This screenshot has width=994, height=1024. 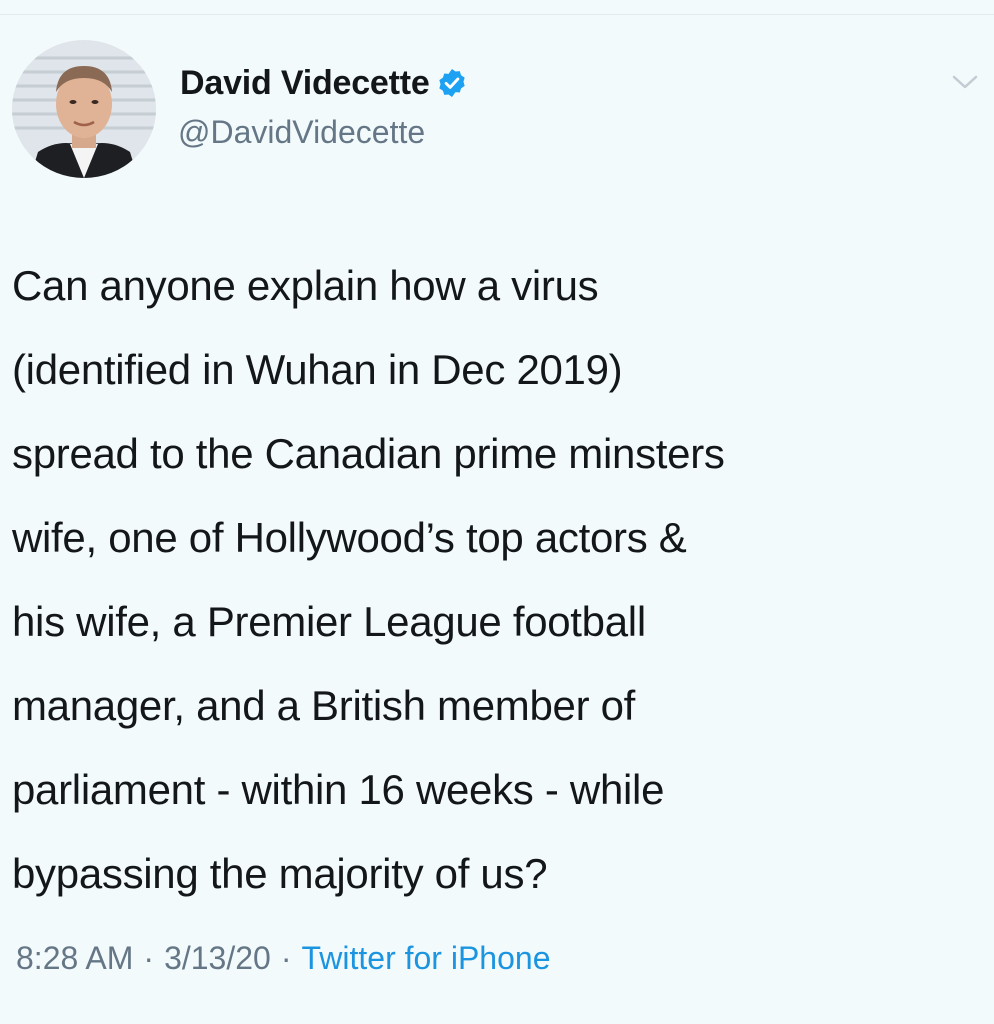 I want to click on tweet-date: 3/13/20, so click(x=217, y=958).